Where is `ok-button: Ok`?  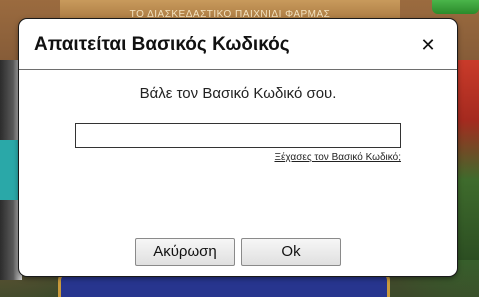
ok-button: Ok is located at coordinates (291, 252).